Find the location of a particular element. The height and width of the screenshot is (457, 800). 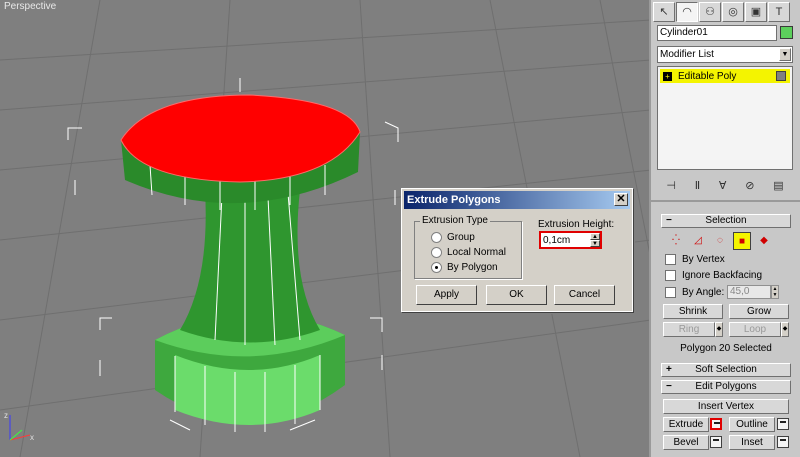

soft-selection-title: Soft Selection is located at coordinates (726, 369).